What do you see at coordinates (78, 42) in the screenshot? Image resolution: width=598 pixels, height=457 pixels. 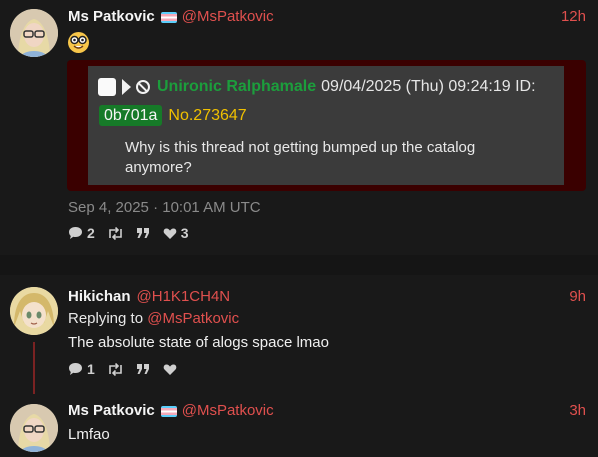 I see `nerd-face-emoji-icon` at bounding box center [78, 42].